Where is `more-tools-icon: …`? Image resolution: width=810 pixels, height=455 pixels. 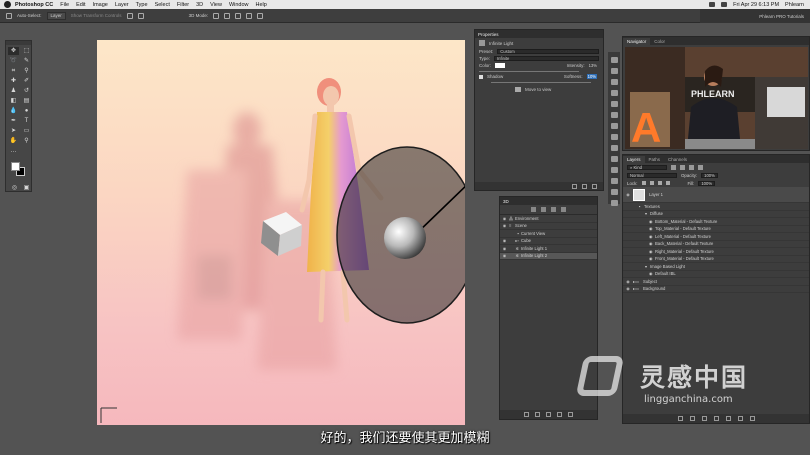 more-tools-icon: … is located at coordinates (13, 151).